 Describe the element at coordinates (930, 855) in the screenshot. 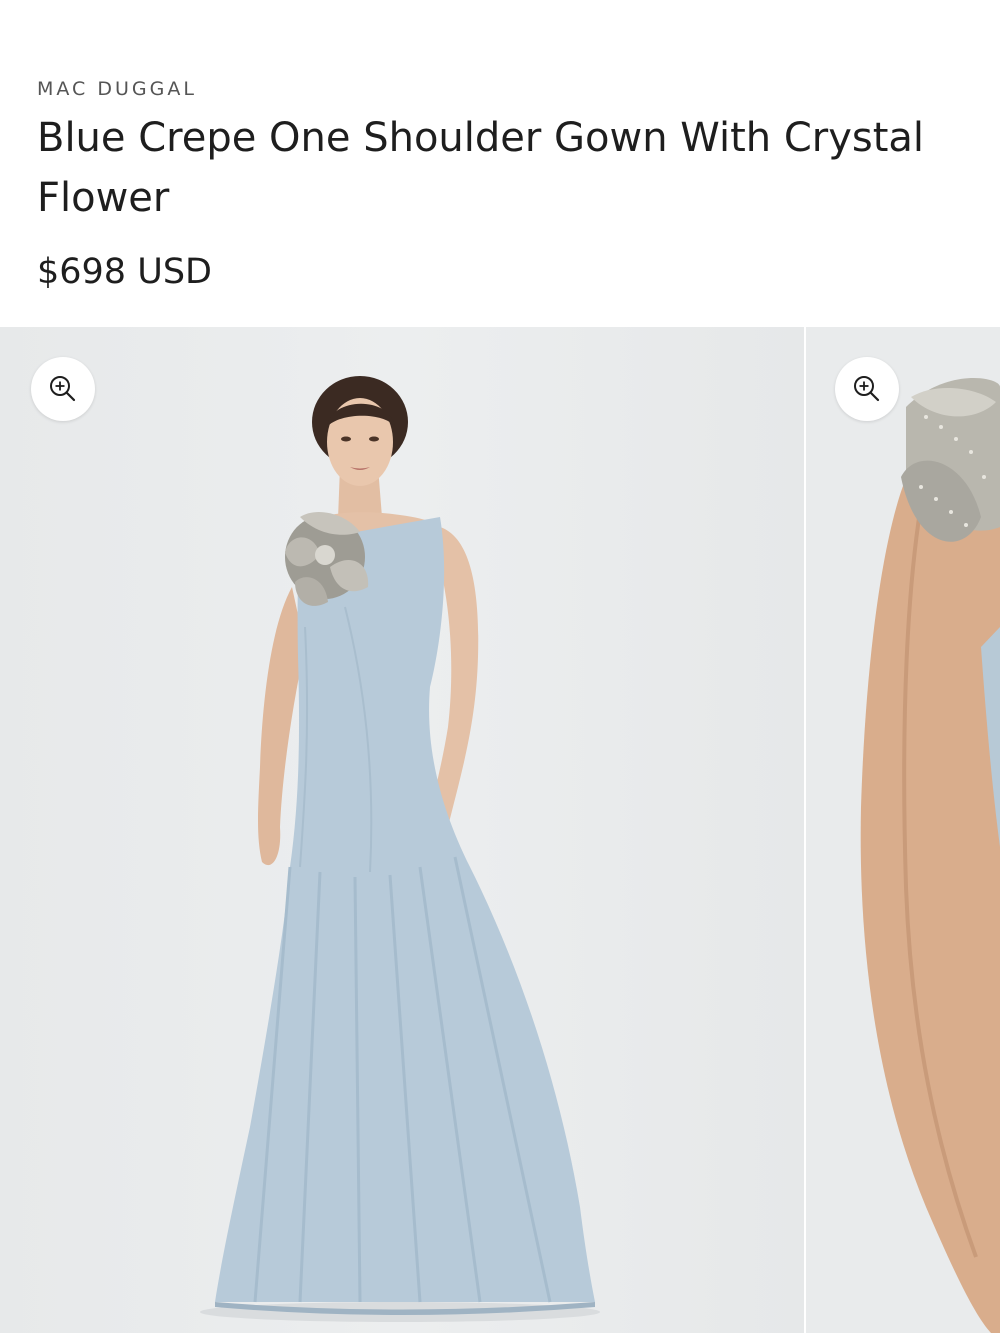

I see `crystal-flower-detail-photo` at that location.